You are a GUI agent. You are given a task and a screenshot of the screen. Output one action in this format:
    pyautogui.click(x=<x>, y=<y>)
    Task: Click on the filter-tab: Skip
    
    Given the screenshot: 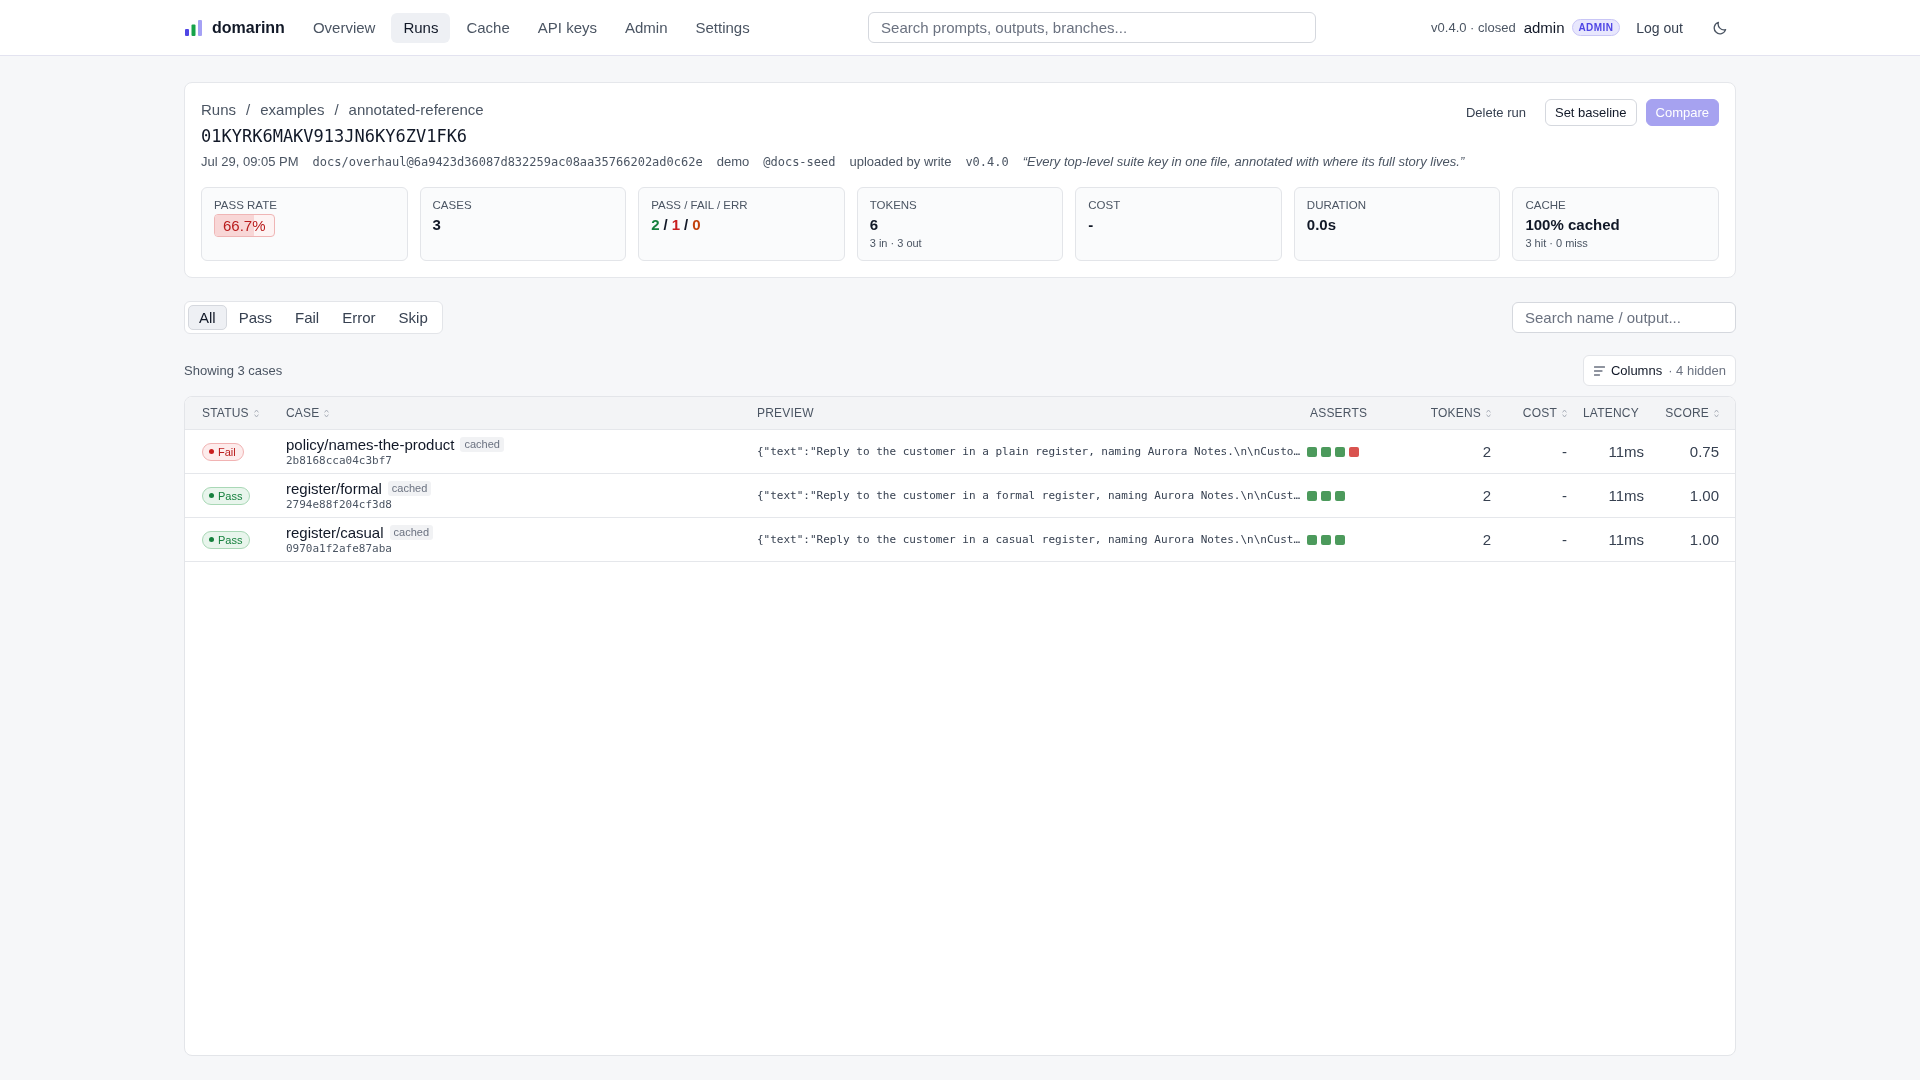 What is the action you would take?
    pyautogui.click(x=413, y=317)
    